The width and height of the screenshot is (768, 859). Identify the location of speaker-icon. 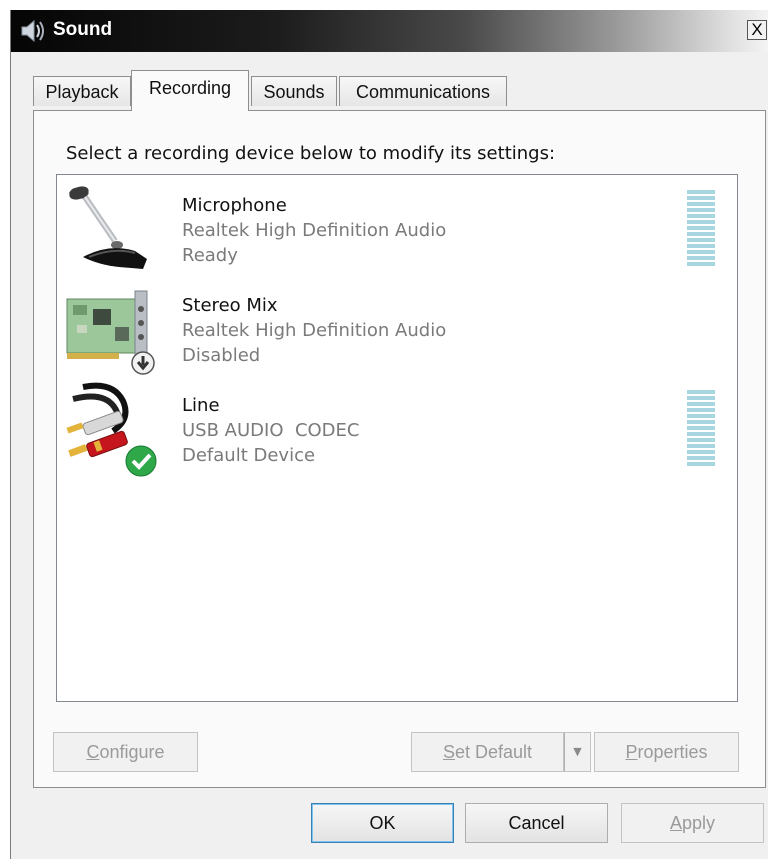
(32, 31).